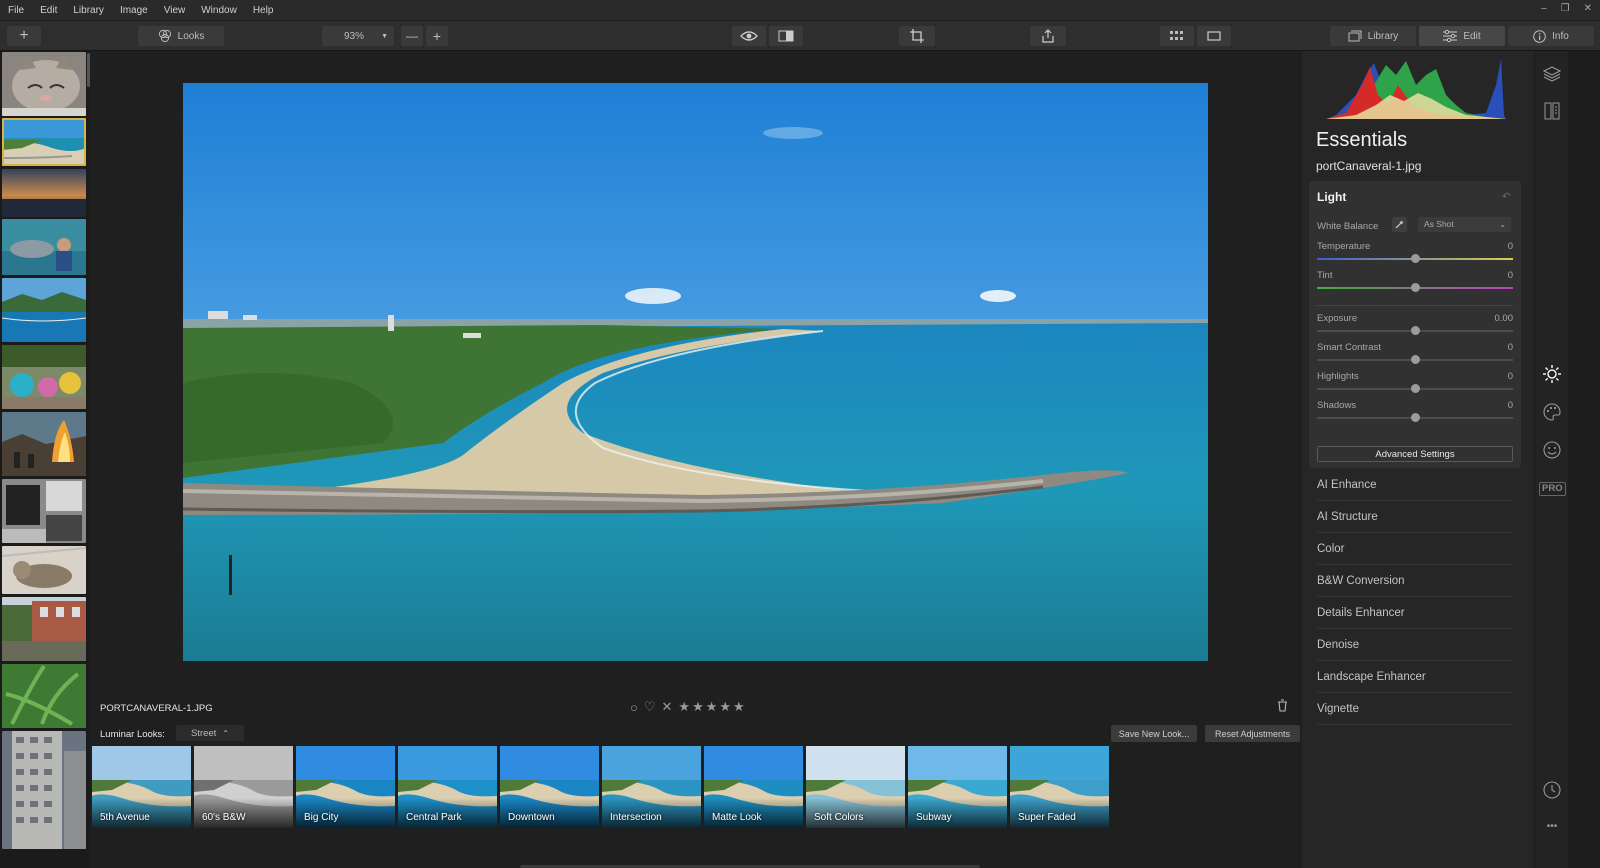 The width and height of the screenshot is (1600, 868). What do you see at coordinates (1506, 196) in the screenshot?
I see `reset-icon: ↶` at bounding box center [1506, 196].